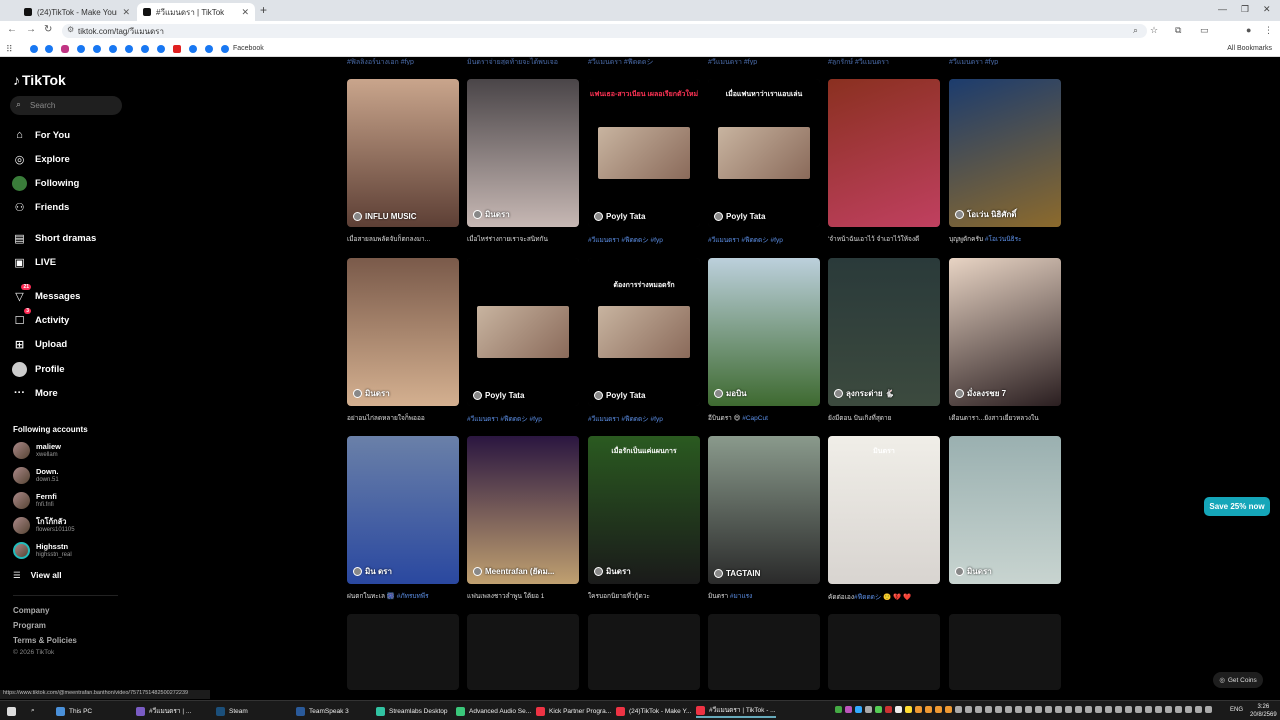 The image size is (1280, 720). Describe the element at coordinates (403, 153) in the screenshot. I see `video-card: INFLU MUSIC` at that location.